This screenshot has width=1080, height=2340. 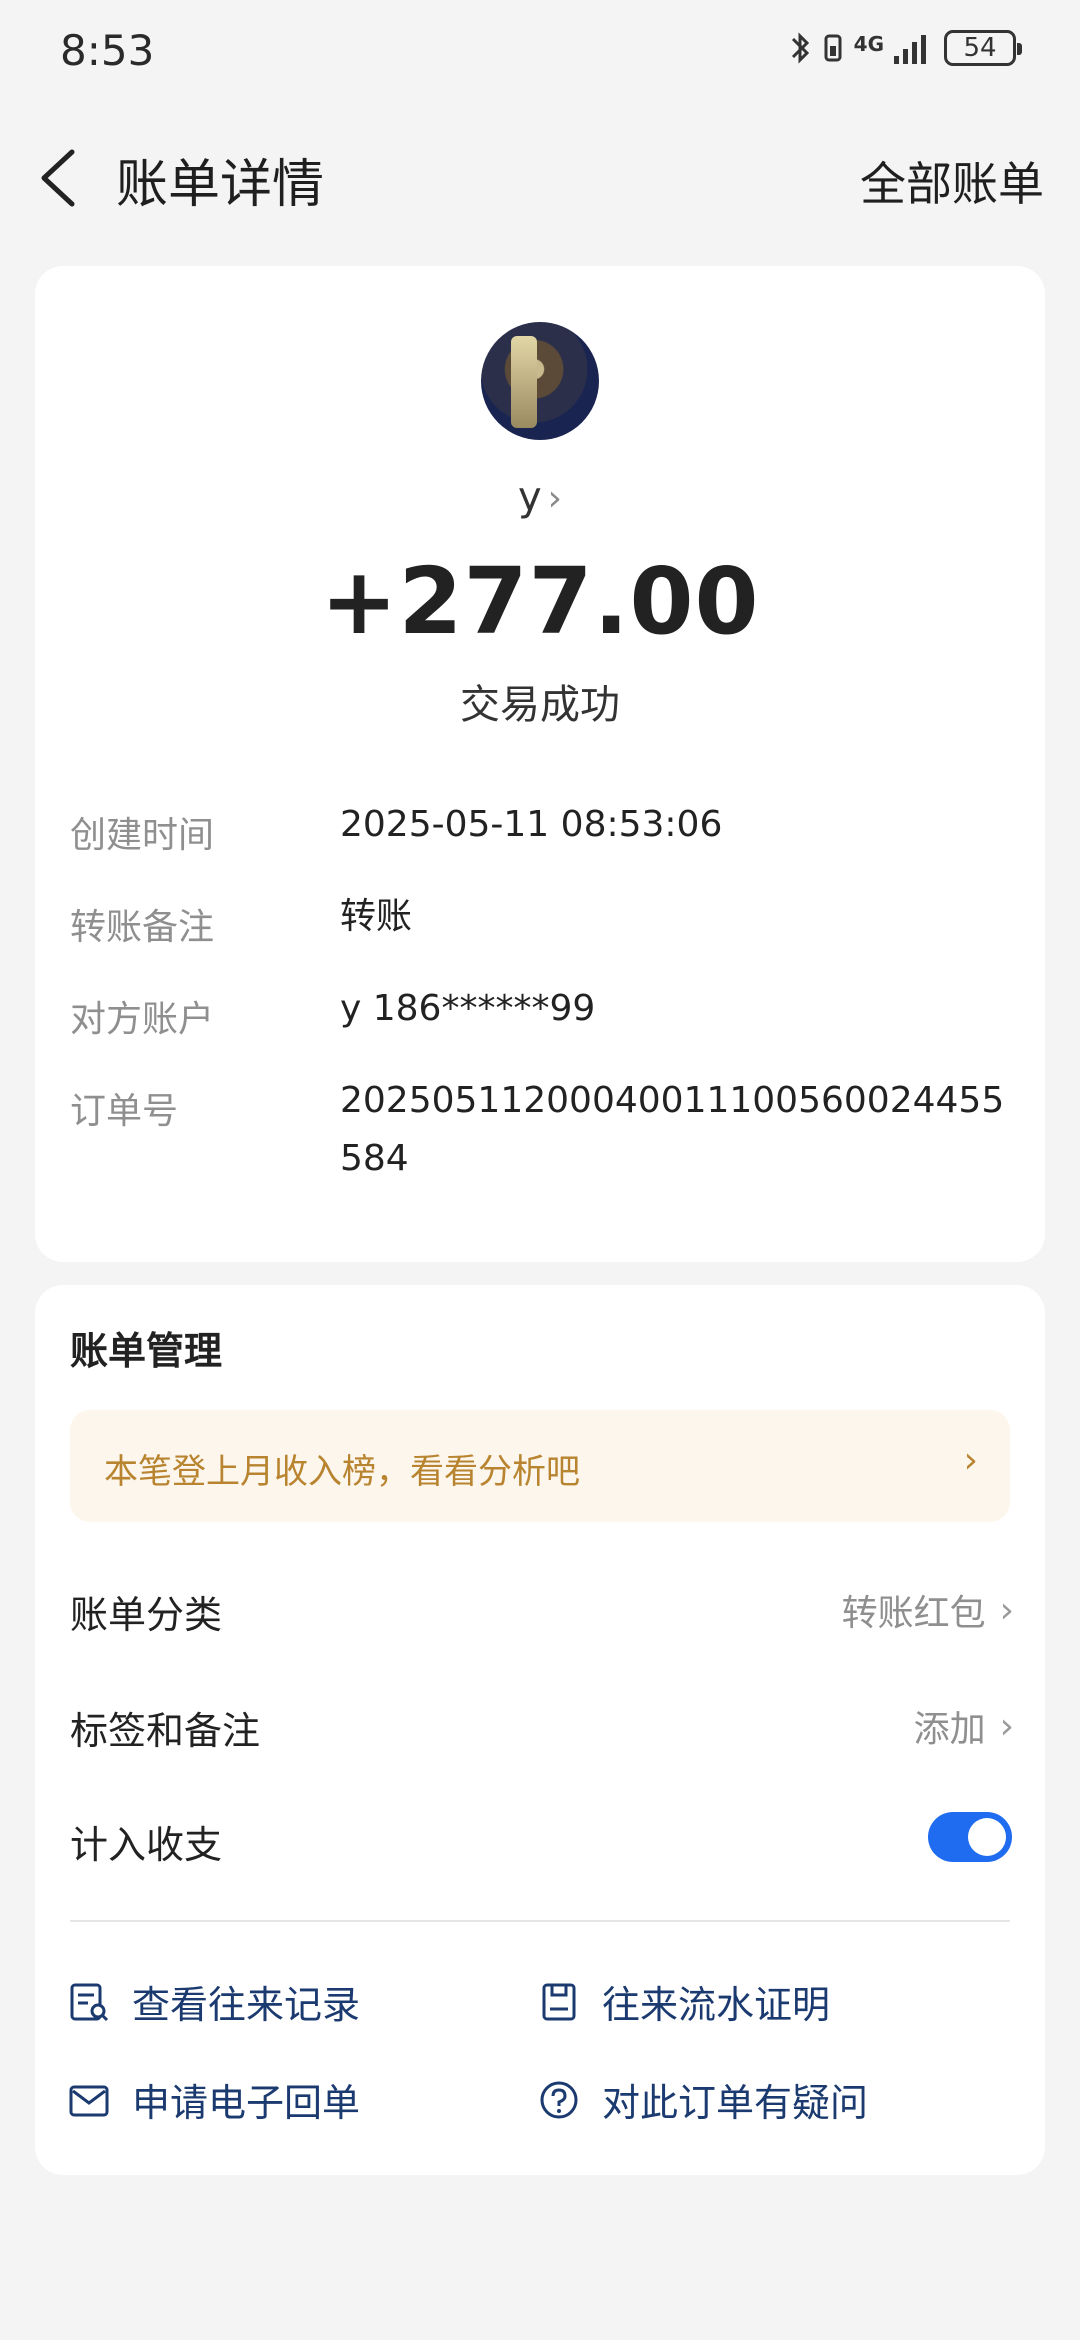 What do you see at coordinates (89, 2100) in the screenshot?
I see `envelope-icon` at bounding box center [89, 2100].